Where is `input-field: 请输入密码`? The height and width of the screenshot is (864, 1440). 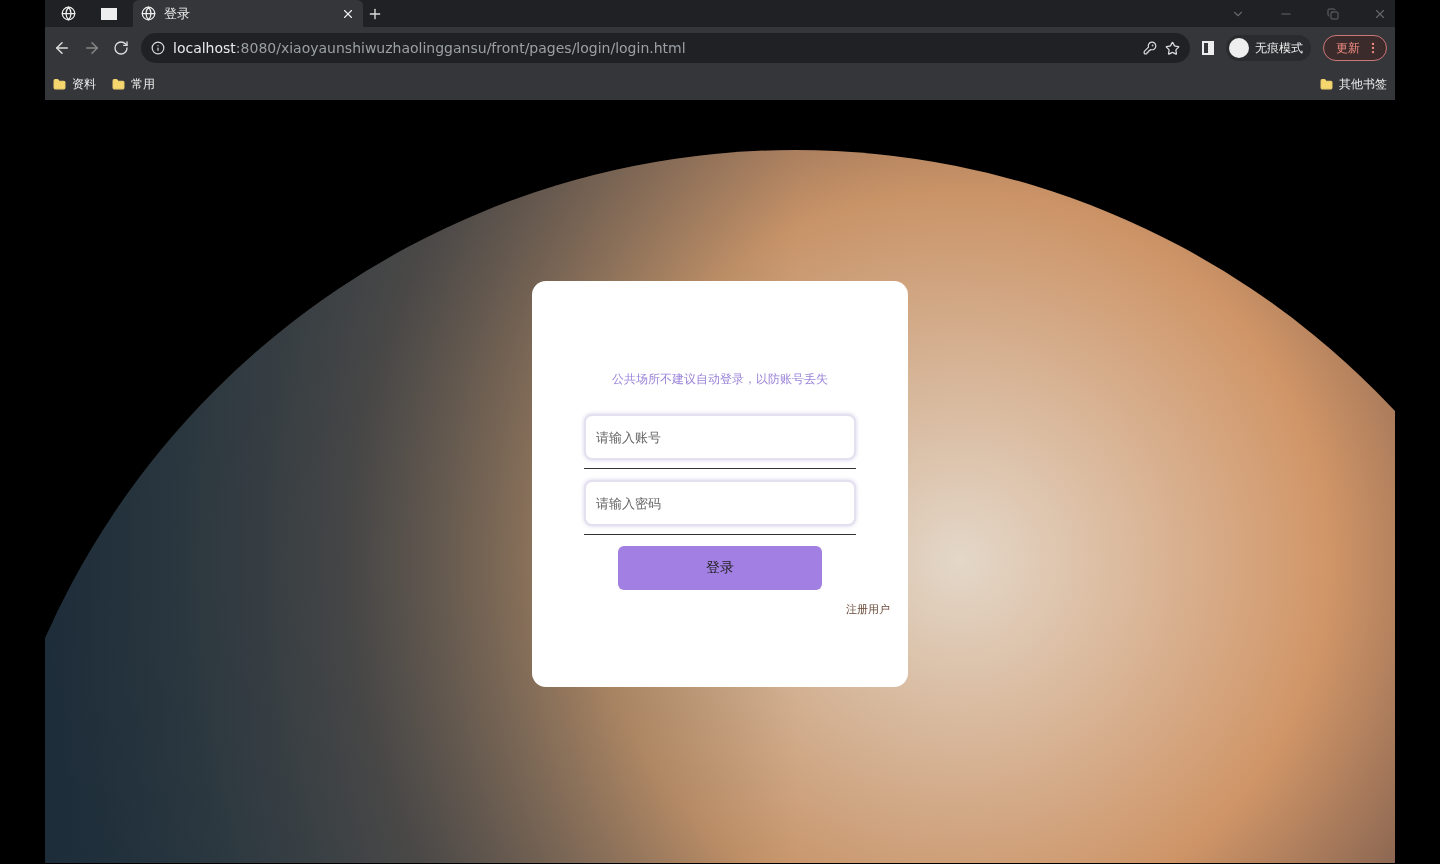
input-field: 请输入密码 is located at coordinates (720, 503).